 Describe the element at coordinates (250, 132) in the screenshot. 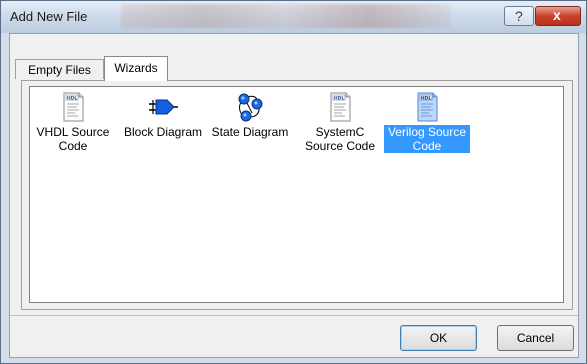

I see `list-item-label: State Diagram` at that location.